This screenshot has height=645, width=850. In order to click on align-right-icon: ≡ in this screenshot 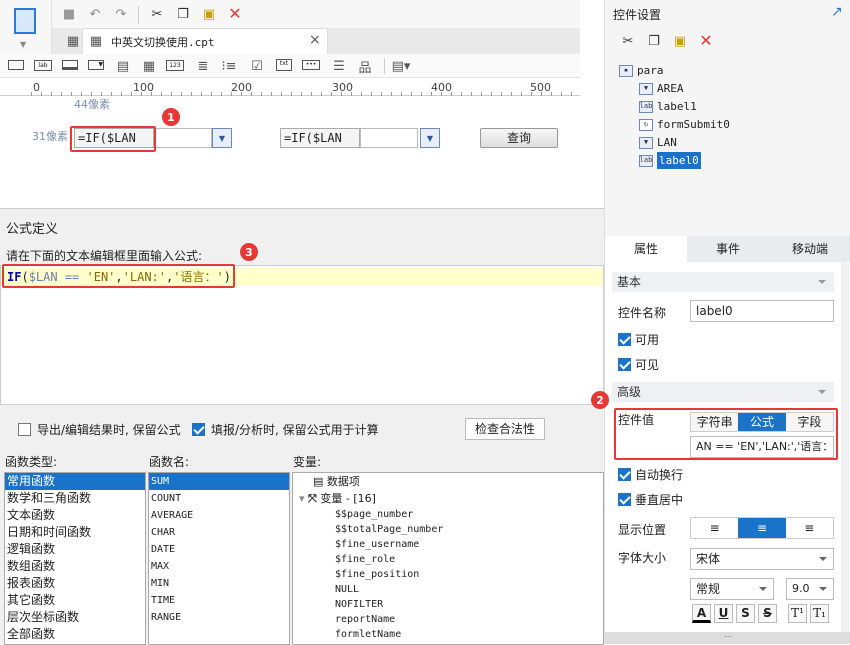, I will do `click(809, 528)`.